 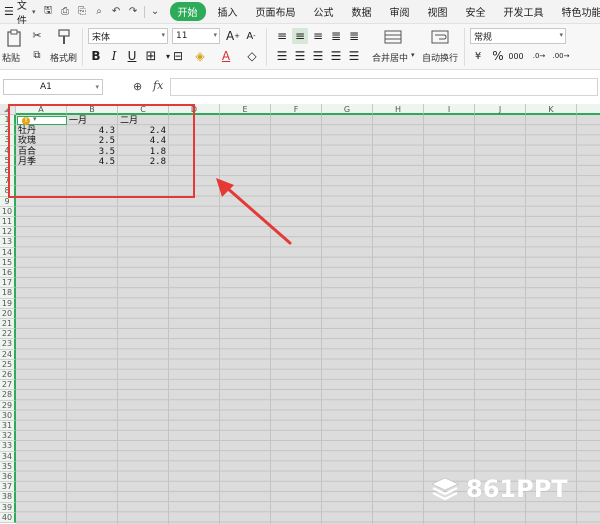 I want to click on italic-button: I, so click(x=114, y=56).